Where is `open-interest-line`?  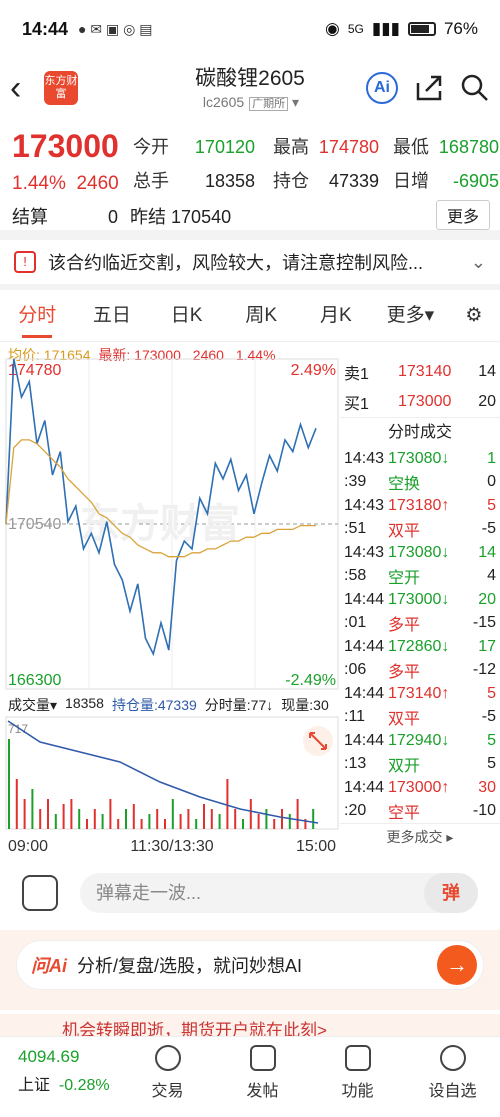
open-interest-line is located at coordinates (163, 772).